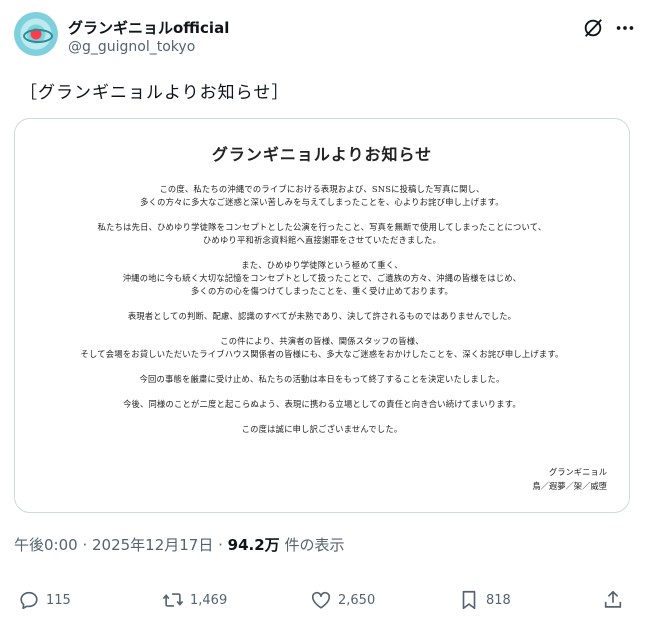 The image size is (645, 633). Describe the element at coordinates (29, 600) in the screenshot. I see `reply-icon` at that location.